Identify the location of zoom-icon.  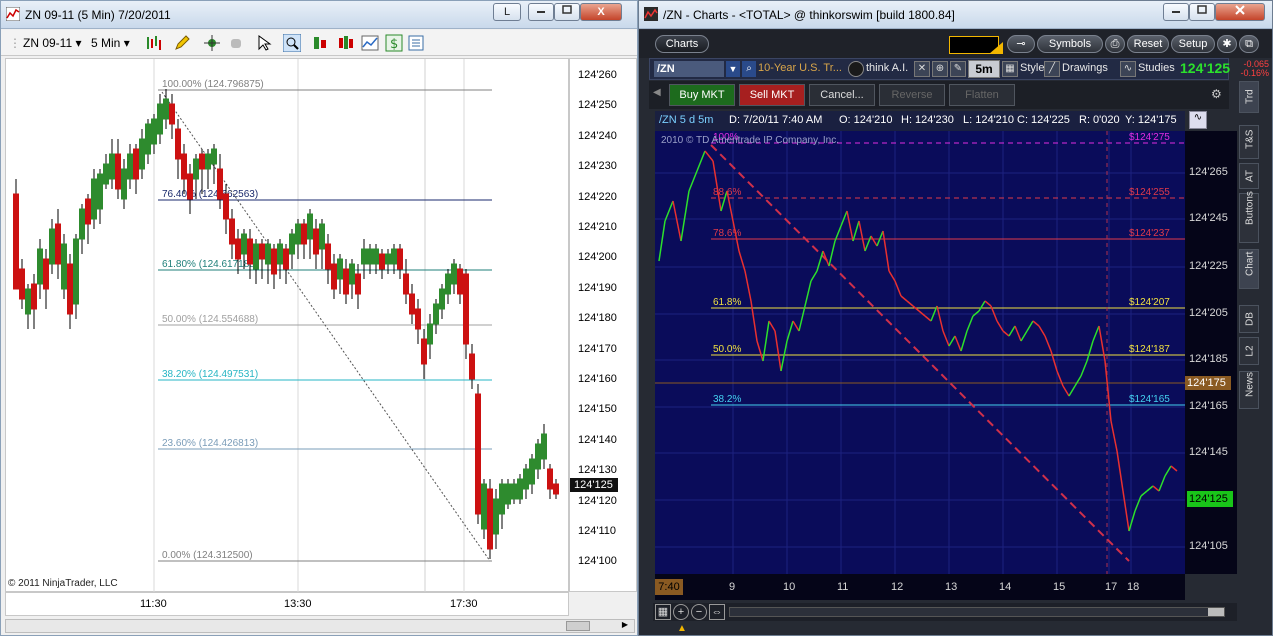
(292, 43).